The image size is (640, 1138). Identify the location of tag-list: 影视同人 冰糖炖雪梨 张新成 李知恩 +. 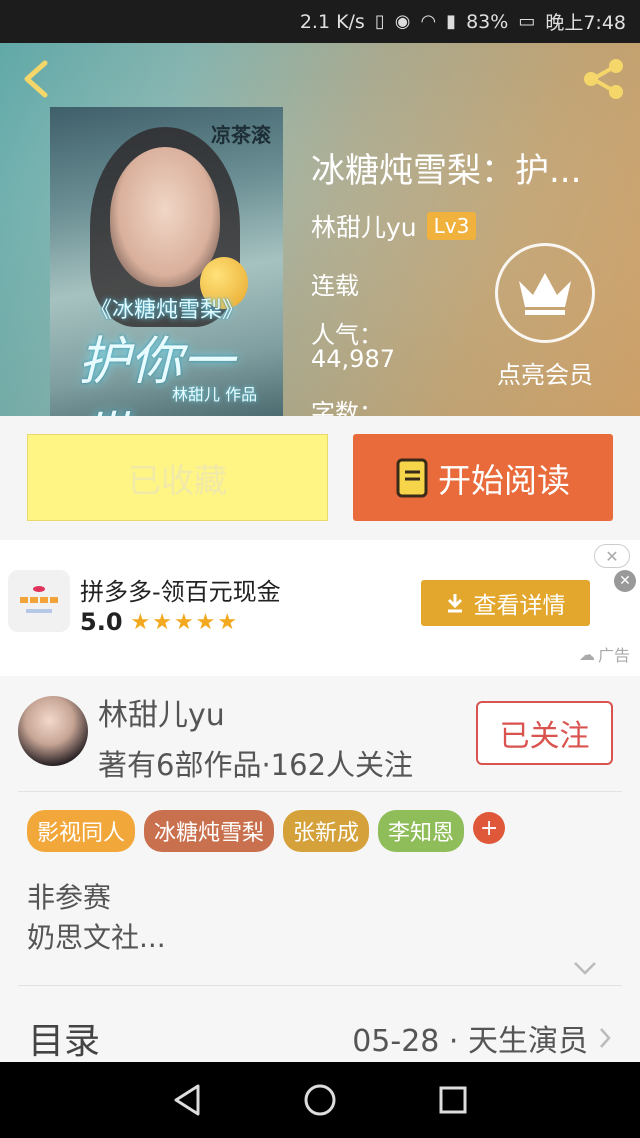
(266, 831).